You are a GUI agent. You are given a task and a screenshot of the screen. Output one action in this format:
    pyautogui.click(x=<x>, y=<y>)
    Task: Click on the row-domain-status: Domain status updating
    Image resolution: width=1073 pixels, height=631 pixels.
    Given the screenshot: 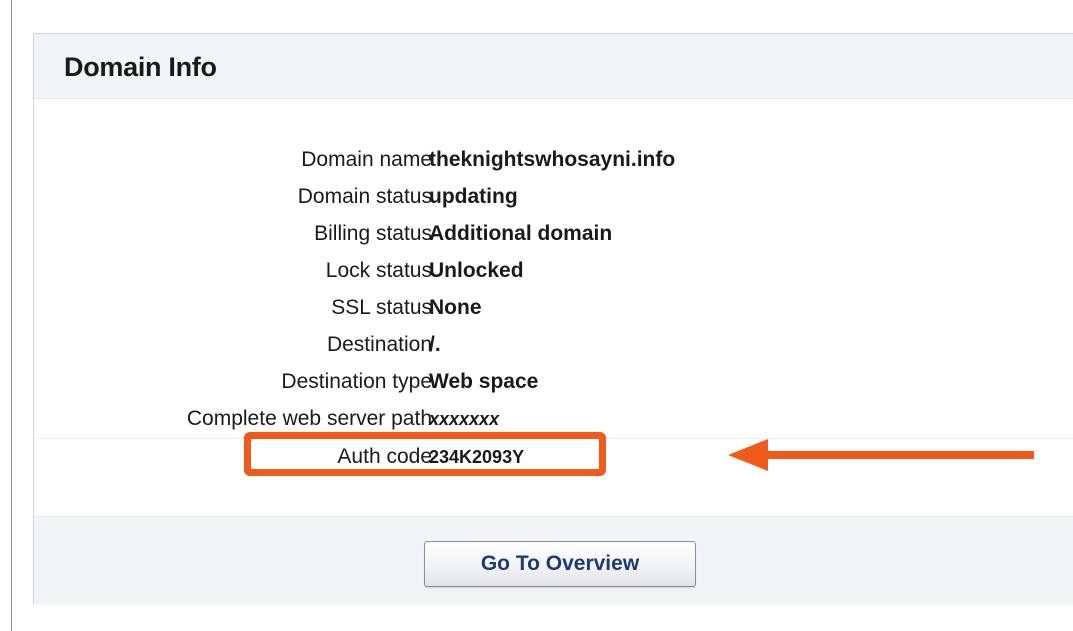 What is the action you would take?
    pyautogui.click(x=553, y=197)
    